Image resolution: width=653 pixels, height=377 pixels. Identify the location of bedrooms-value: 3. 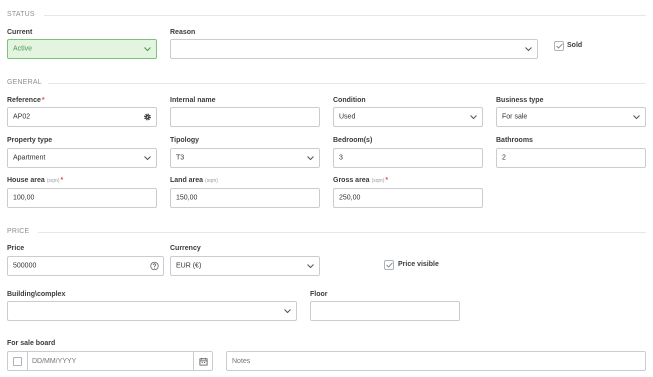
(341, 158).